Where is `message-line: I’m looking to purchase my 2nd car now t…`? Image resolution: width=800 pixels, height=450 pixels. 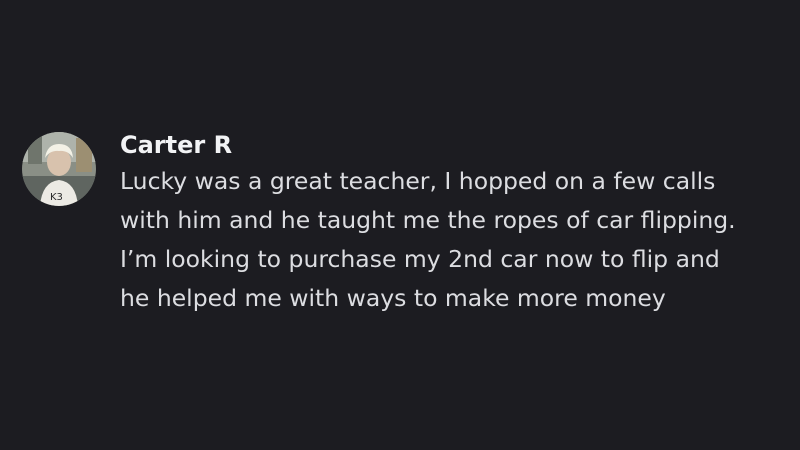 message-line: I’m looking to purchase my 2nd car now t… is located at coordinates (420, 259).